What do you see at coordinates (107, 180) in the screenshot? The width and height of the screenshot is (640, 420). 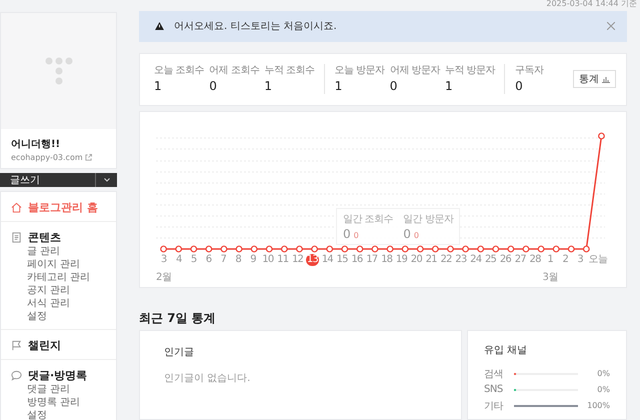 I see `caret-icon` at bounding box center [107, 180].